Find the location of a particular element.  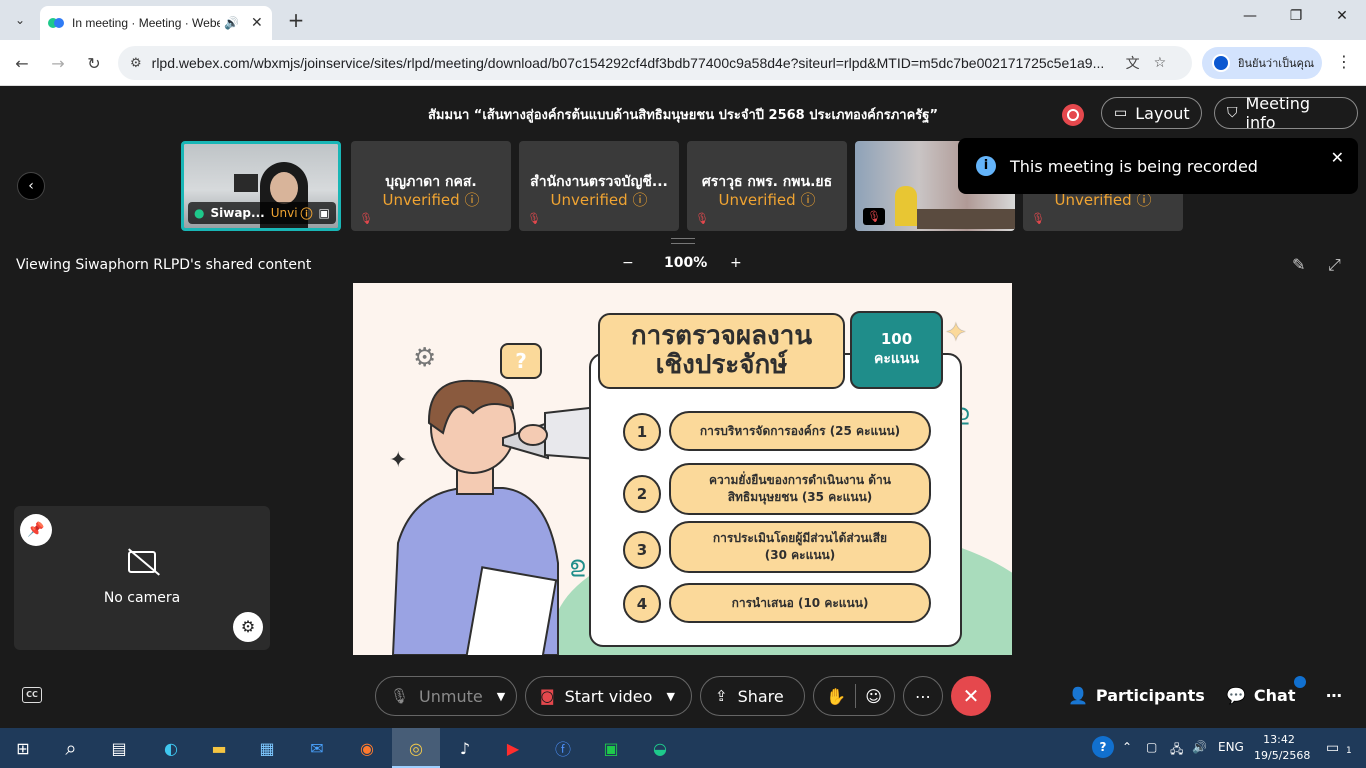

site-info-icon: ⚙ is located at coordinates (136, 63).